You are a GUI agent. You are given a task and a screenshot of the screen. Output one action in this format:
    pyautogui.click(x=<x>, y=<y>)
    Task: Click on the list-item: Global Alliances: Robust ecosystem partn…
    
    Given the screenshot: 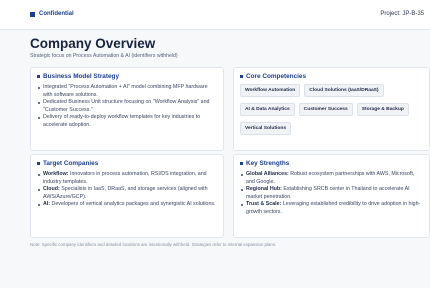 What is the action you would take?
    pyautogui.click(x=331, y=178)
    